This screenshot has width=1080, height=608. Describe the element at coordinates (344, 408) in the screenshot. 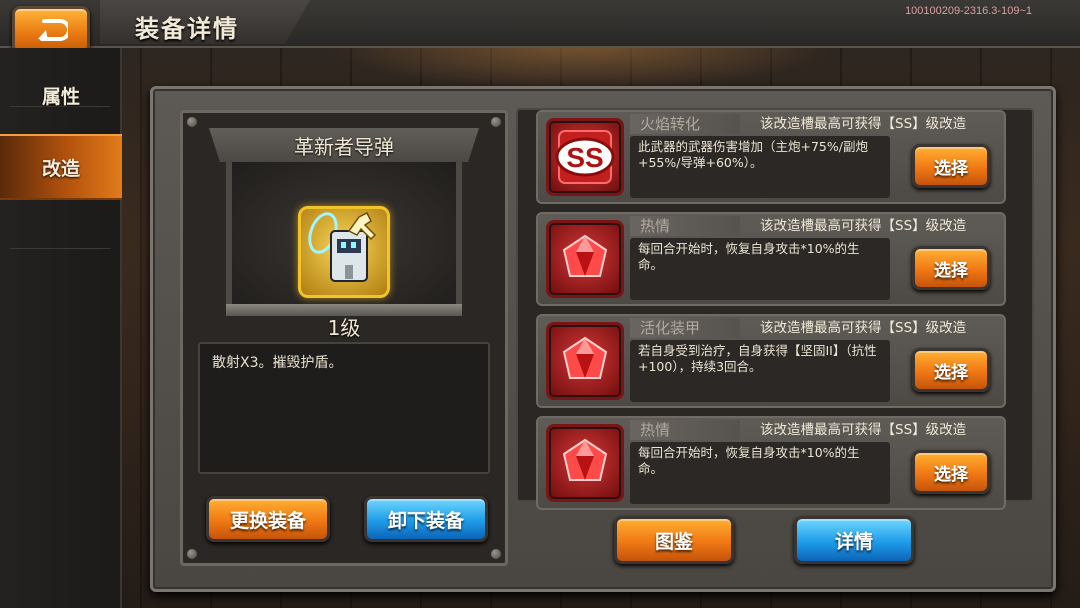

I see `equipment-description: 散射X3。摧毁护盾。` at that location.